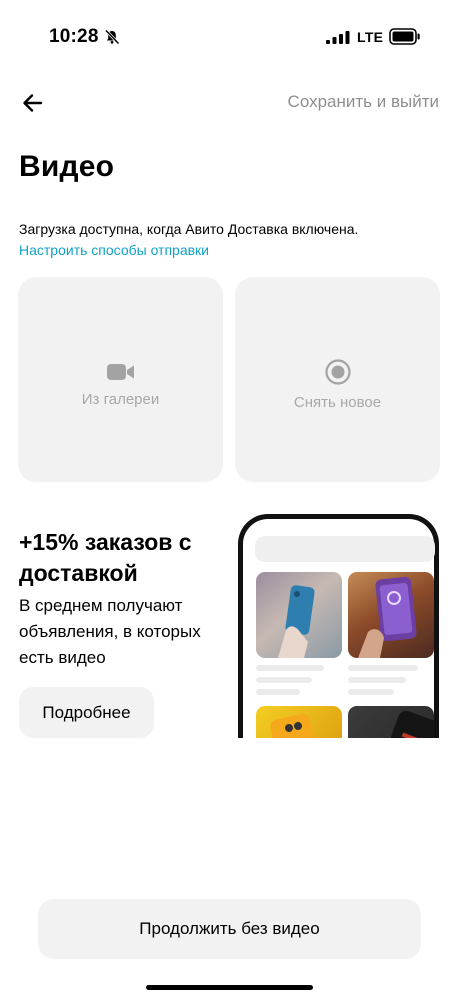 The image size is (459, 1000). What do you see at coordinates (74, 36) in the screenshot?
I see `status-time: 10:28` at bounding box center [74, 36].